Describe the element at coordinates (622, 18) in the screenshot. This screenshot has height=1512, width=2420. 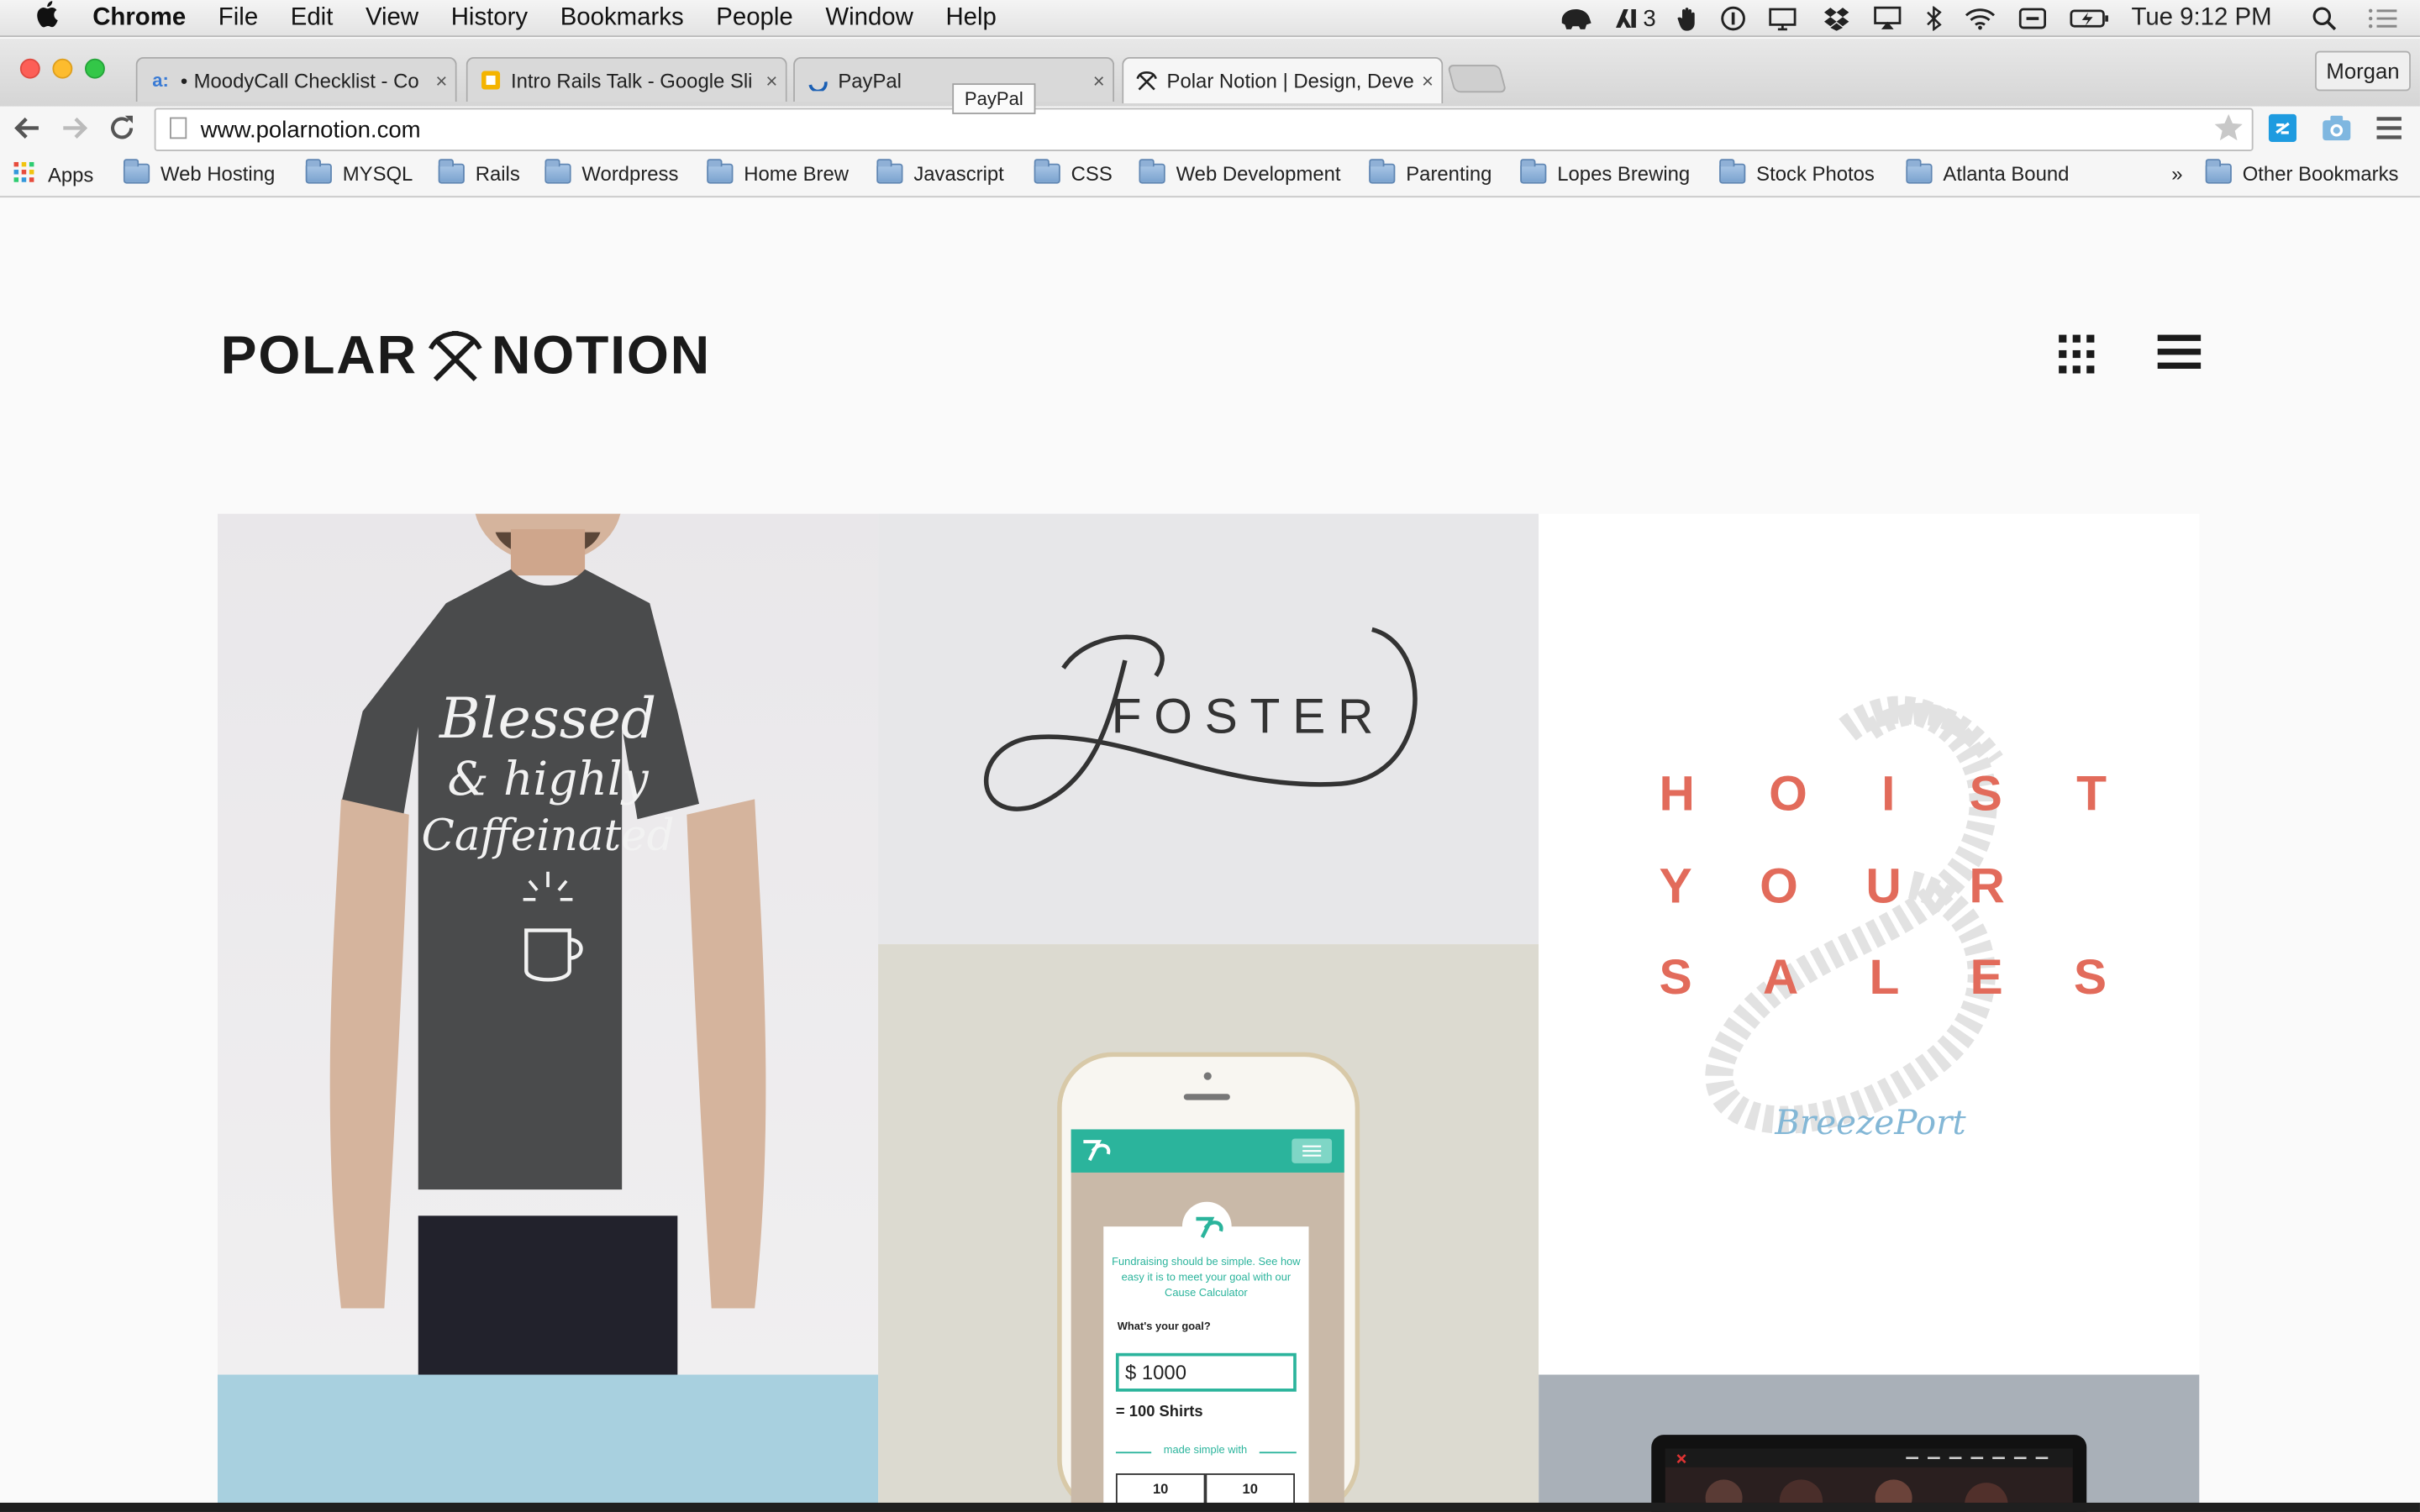
I see `menu-bookmarks: Bookmarks` at that location.